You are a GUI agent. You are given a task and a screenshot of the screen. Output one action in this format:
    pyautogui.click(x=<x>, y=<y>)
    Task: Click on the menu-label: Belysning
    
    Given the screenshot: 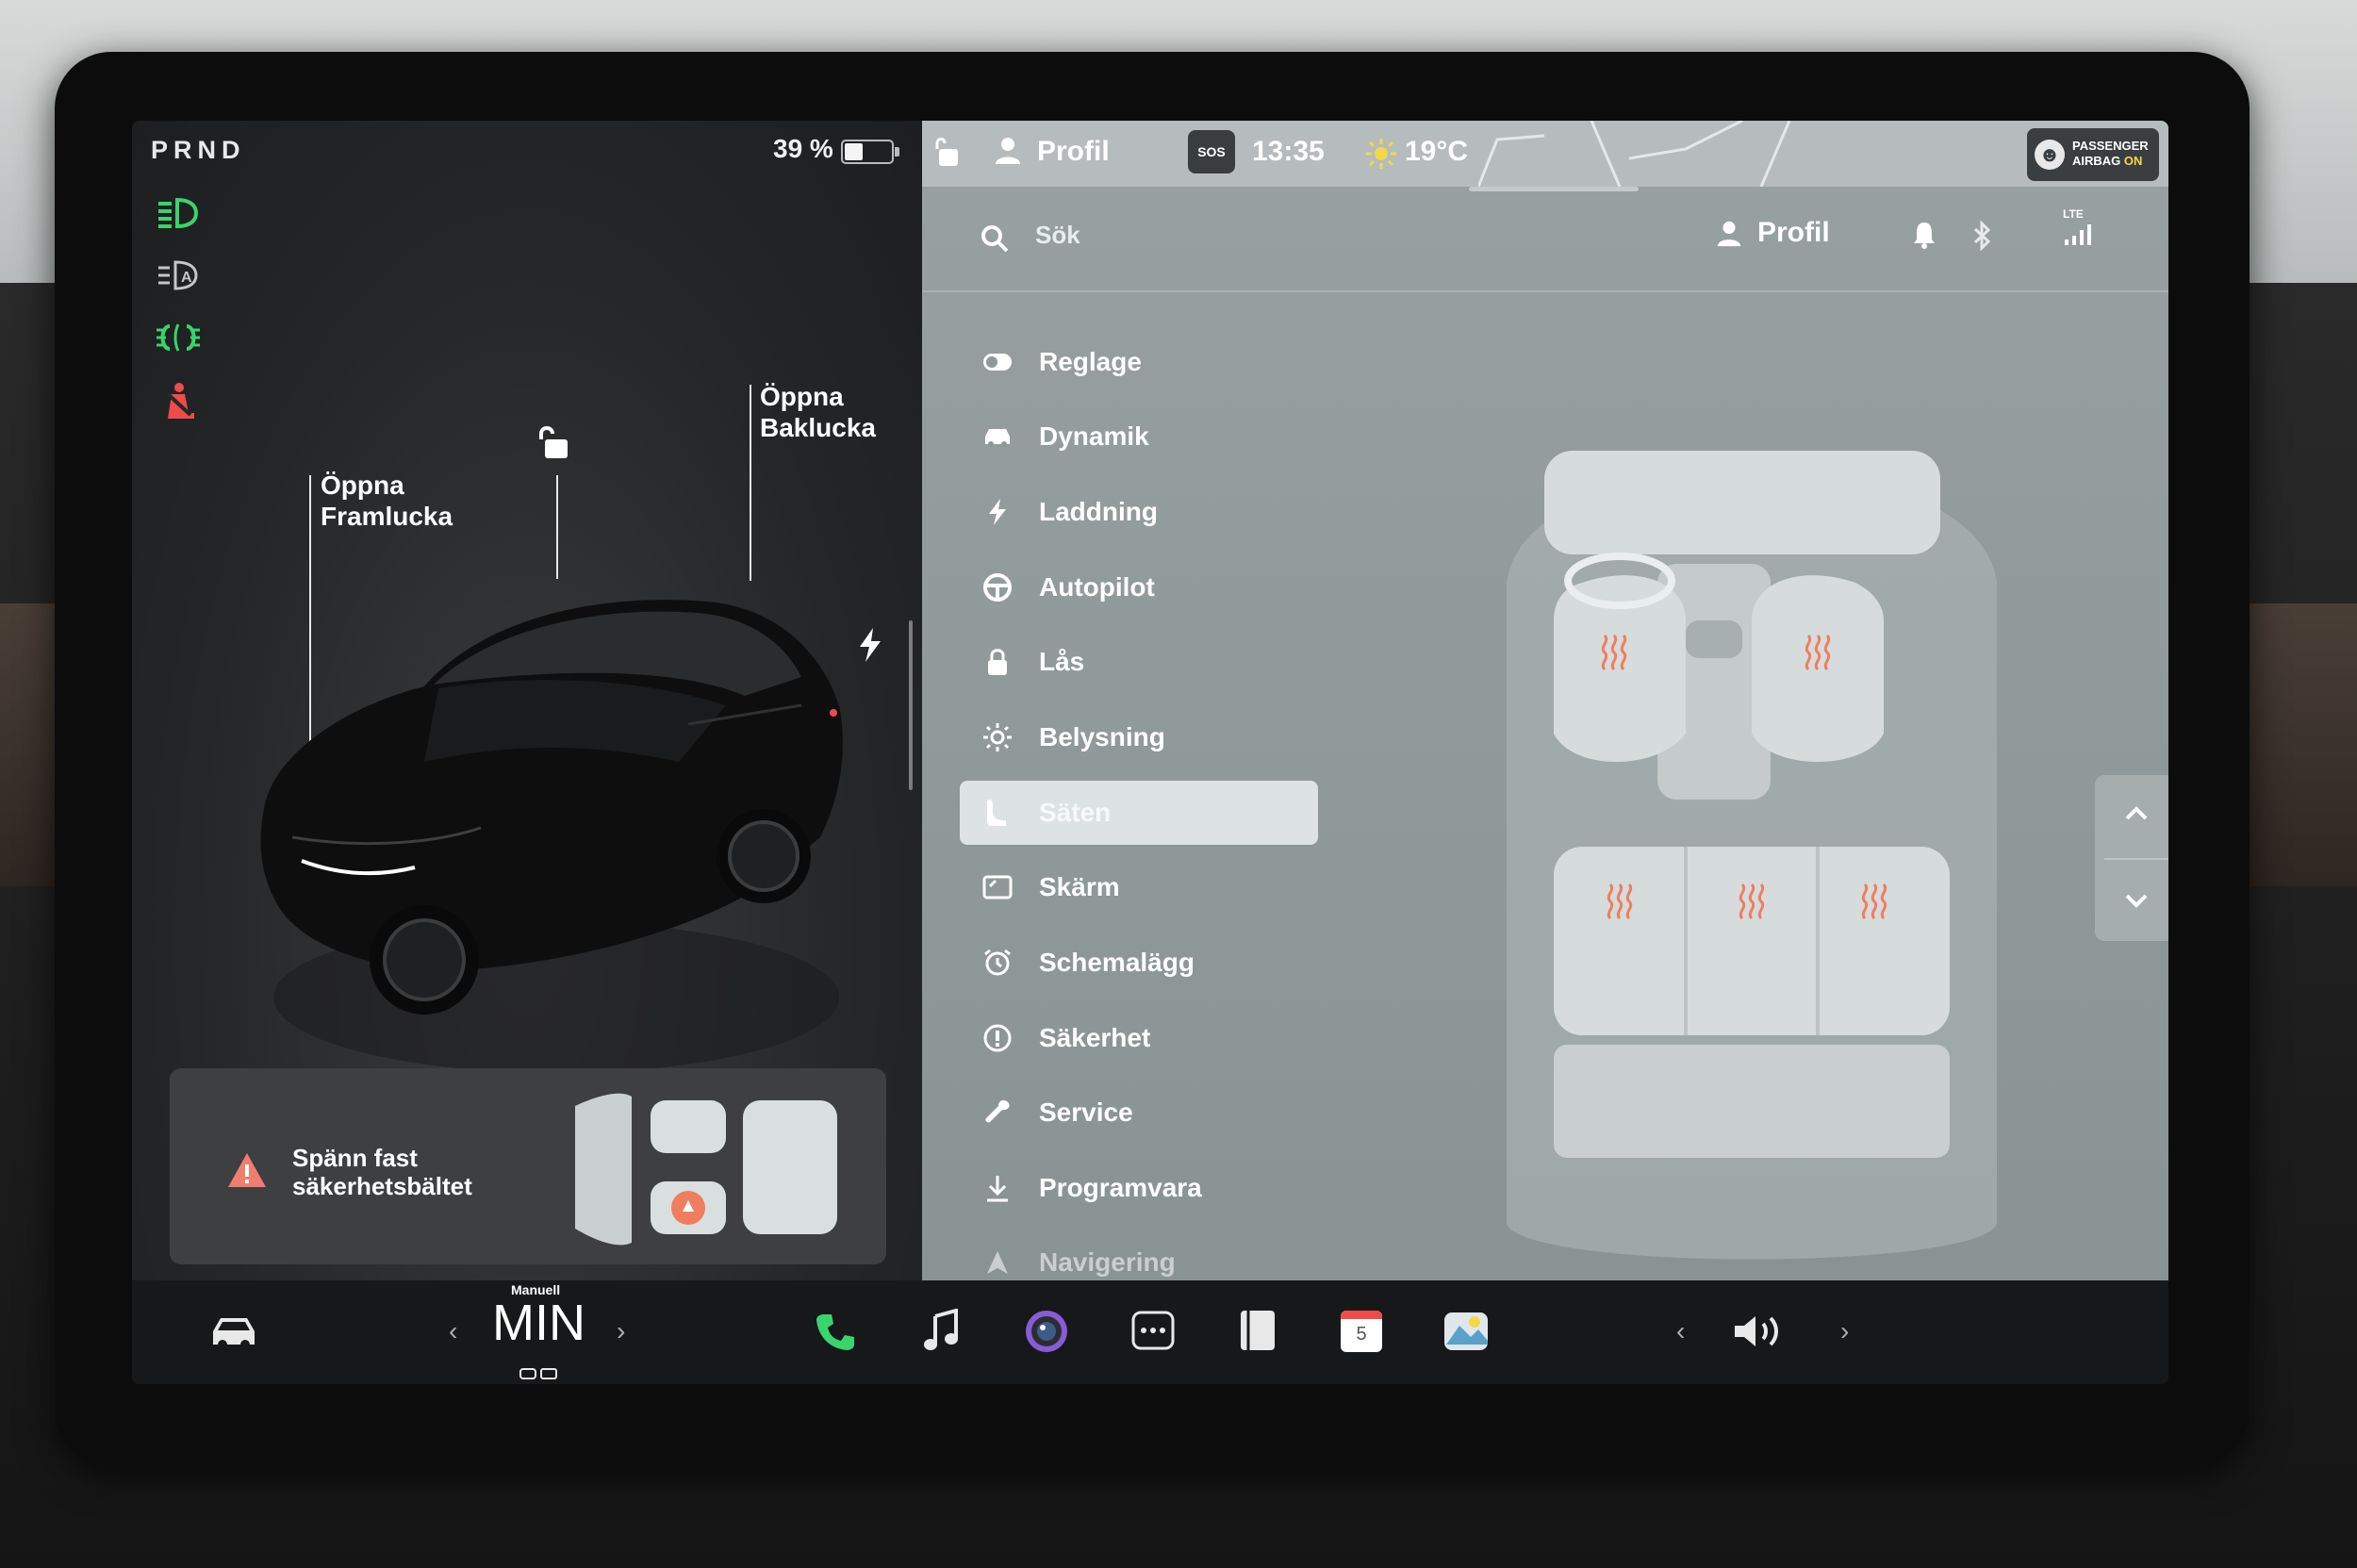 What is the action you would take?
    pyautogui.click(x=1102, y=736)
    